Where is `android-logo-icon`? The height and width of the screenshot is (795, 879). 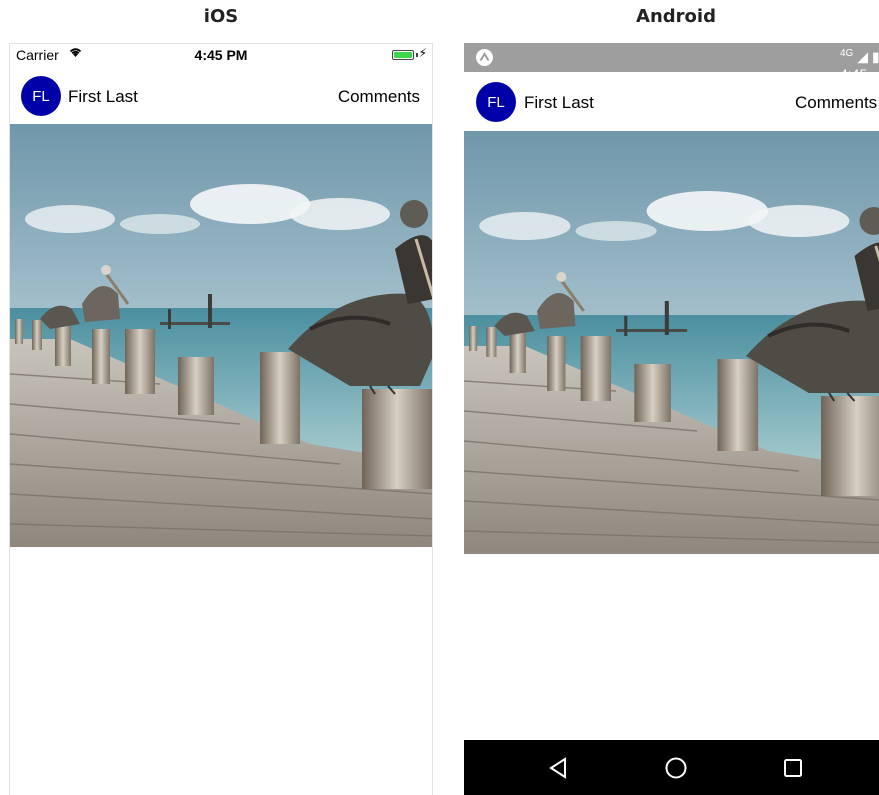
android-logo-icon is located at coordinates (484, 57).